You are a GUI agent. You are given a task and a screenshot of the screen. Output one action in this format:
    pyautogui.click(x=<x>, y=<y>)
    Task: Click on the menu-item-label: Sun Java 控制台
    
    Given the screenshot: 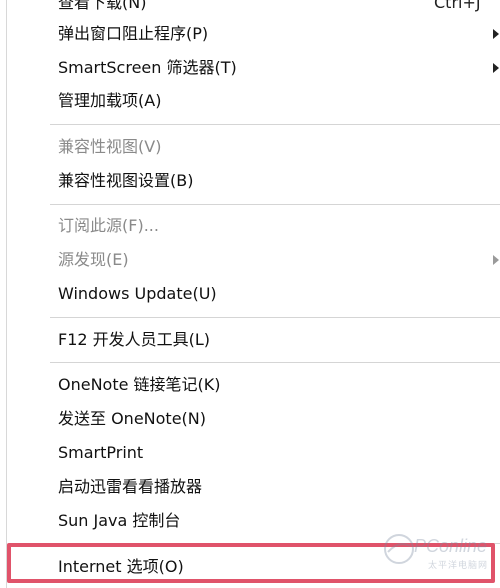 What is the action you would take?
    pyautogui.click(x=119, y=520)
    